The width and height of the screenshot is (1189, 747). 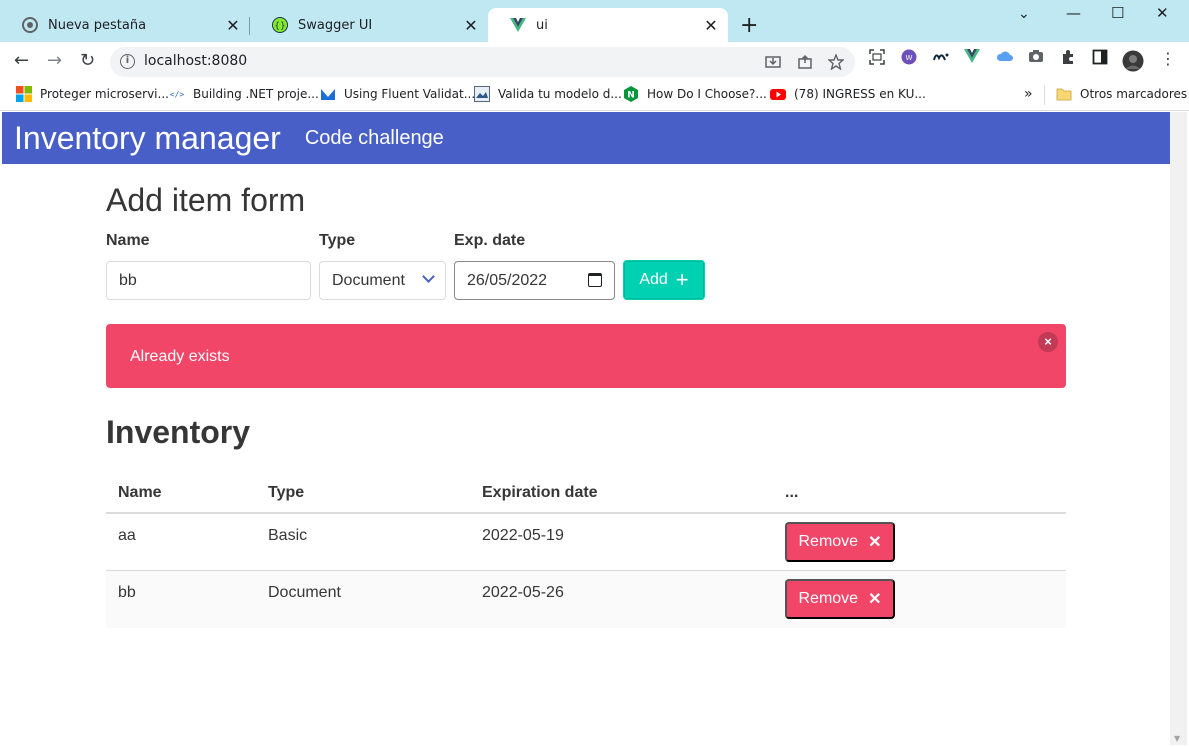 I want to click on minimize-button: —, so click(x=1073, y=13).